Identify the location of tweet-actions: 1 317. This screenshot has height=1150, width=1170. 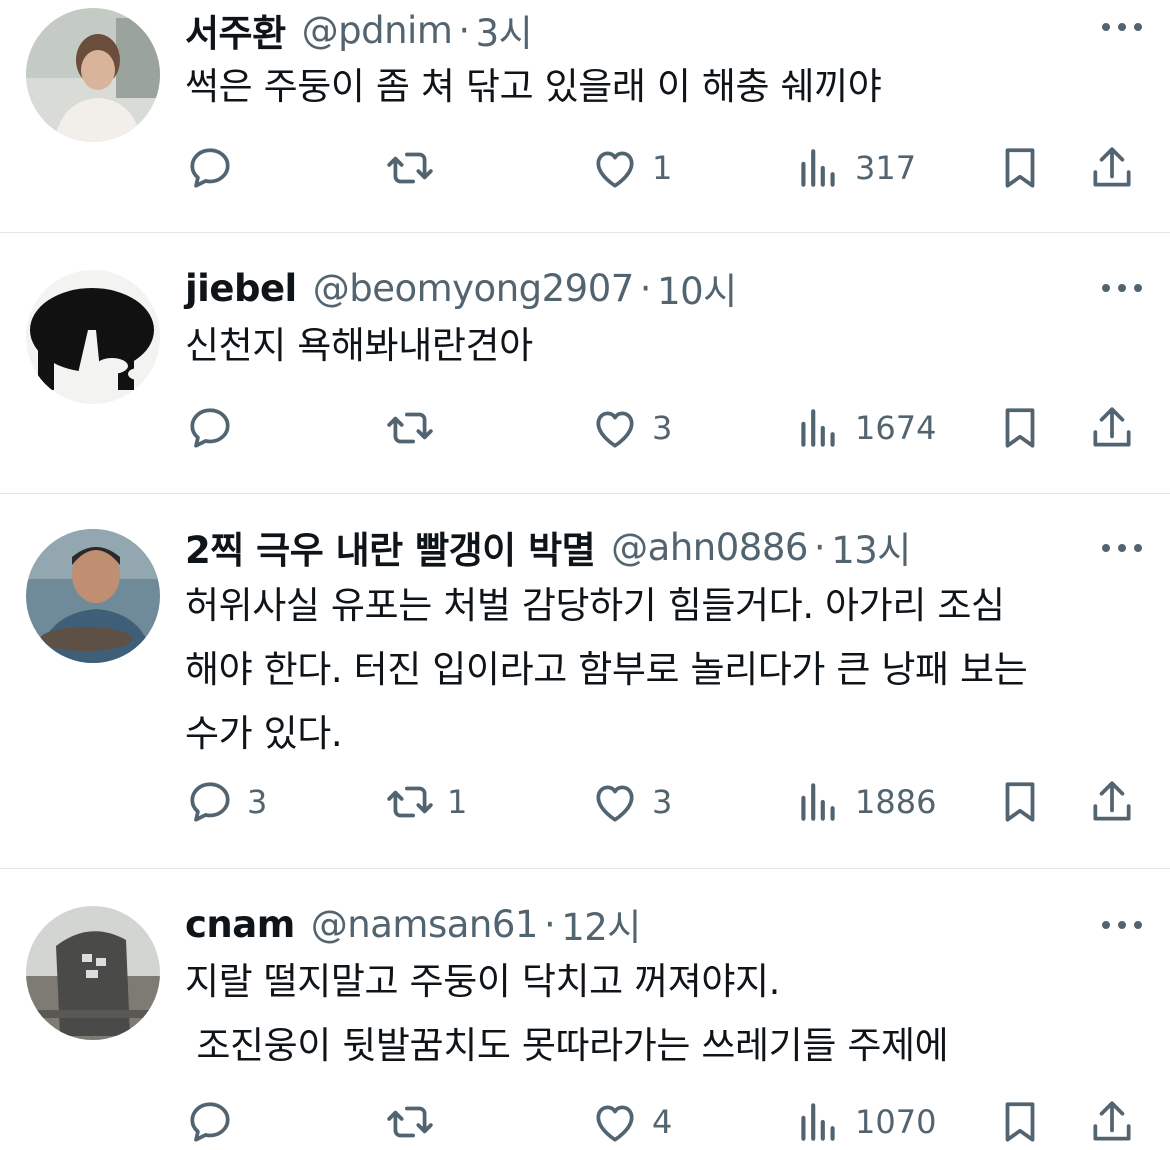
(665, 168).